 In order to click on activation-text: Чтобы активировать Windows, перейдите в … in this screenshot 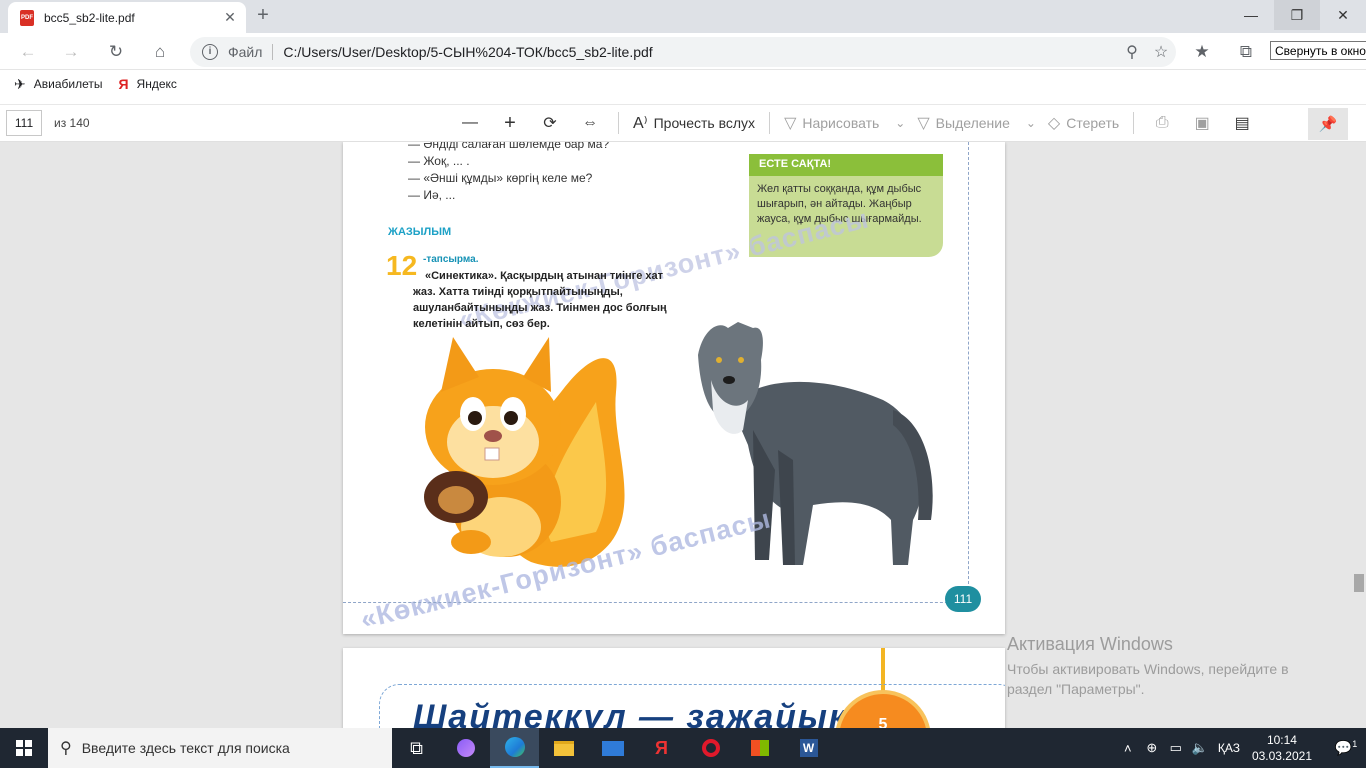, I will do `click(1148, 679)`.